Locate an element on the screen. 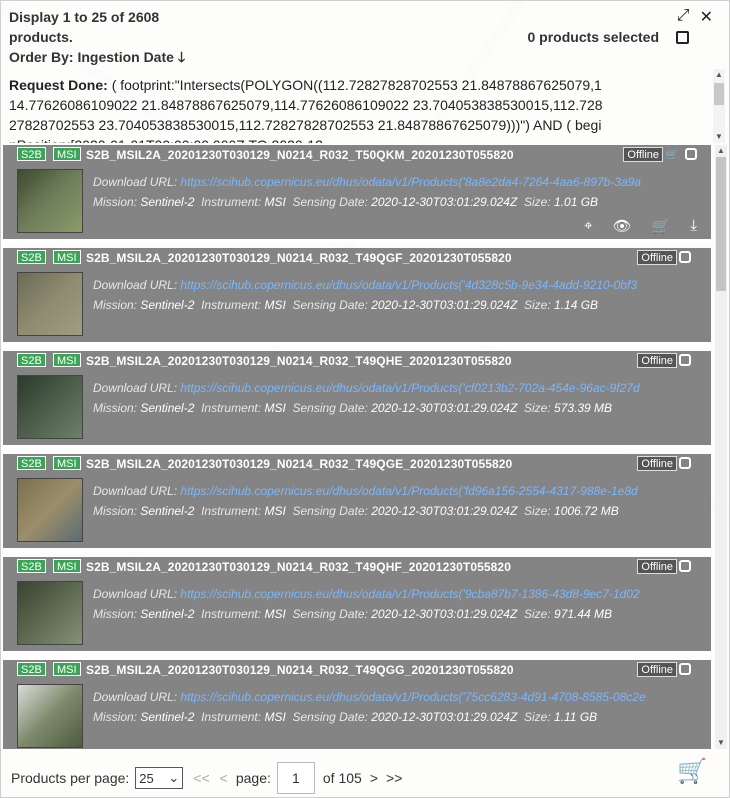 Image resolution: width=730 pixels, height=798 pixels. request-label: Request Done: is located at coordinates (58, 85).